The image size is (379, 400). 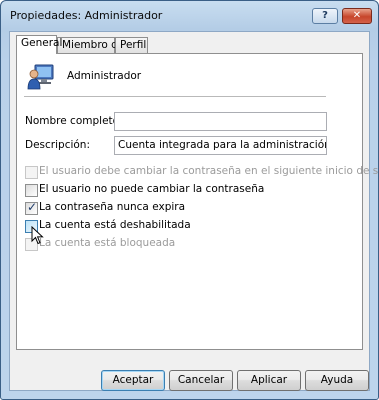 What do you see at coordinates (201, 380) in the screenshot?
I see `cancel-button: Cancelar` at bounding box center [201, 380].